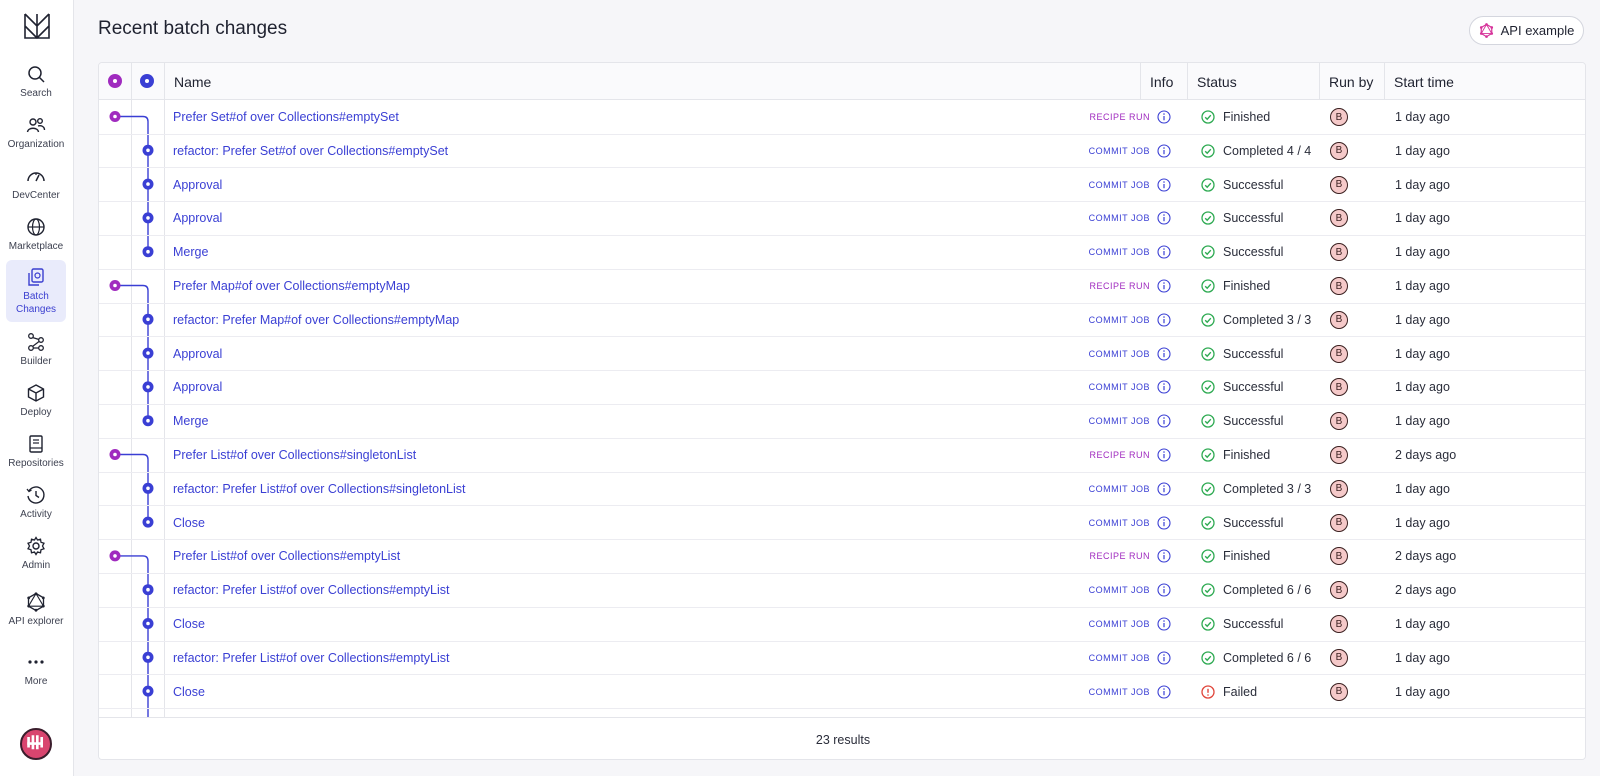 This screenshot has width=1600, height=776. I want to click on row-status: Successful, so click(1253, 218).